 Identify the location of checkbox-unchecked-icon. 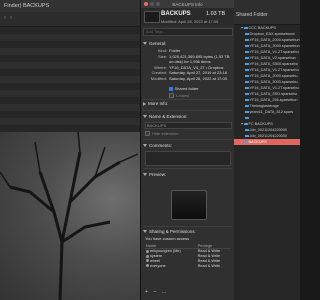
(147, 134).